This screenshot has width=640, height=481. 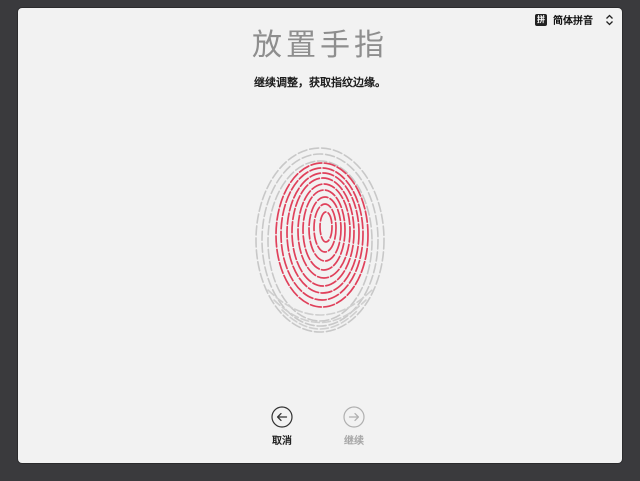 What do you see at coordinates (282, 417) in the screenshot?
I see `back-arrow-icon` at bounding box center [282, 417].